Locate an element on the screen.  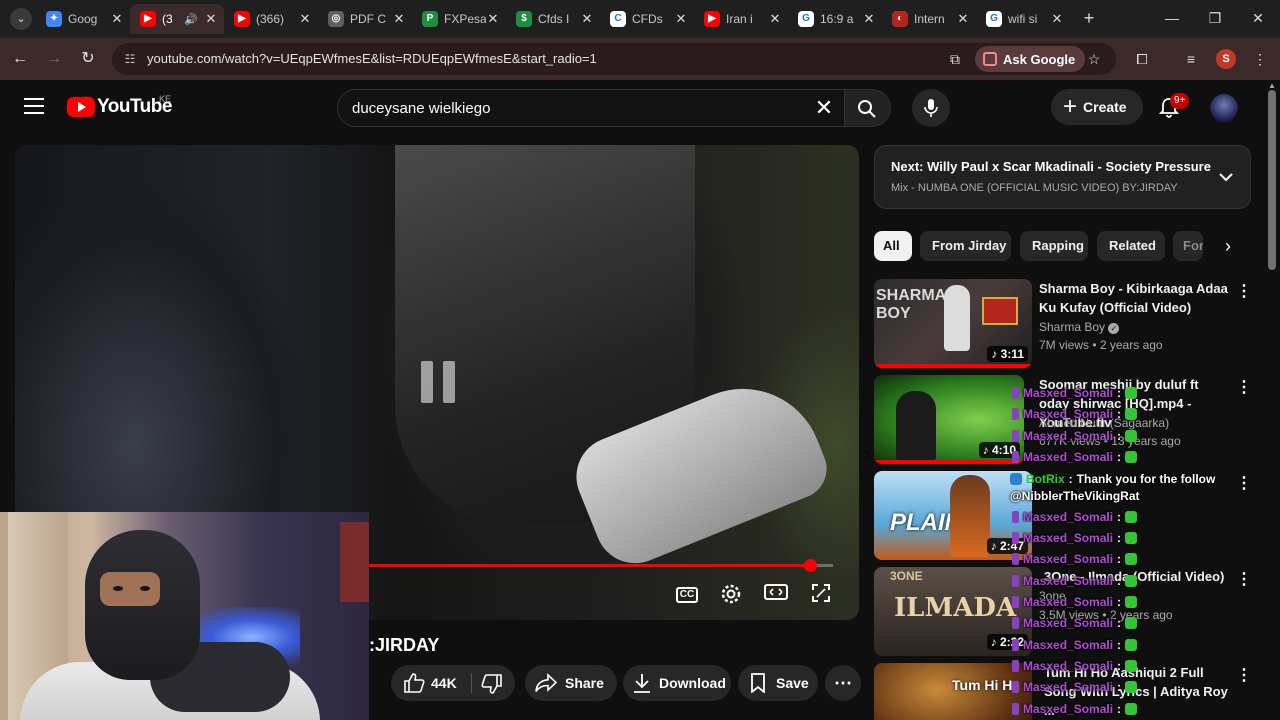
site-info-icon: ☷ is located at coordinates (130, 59).